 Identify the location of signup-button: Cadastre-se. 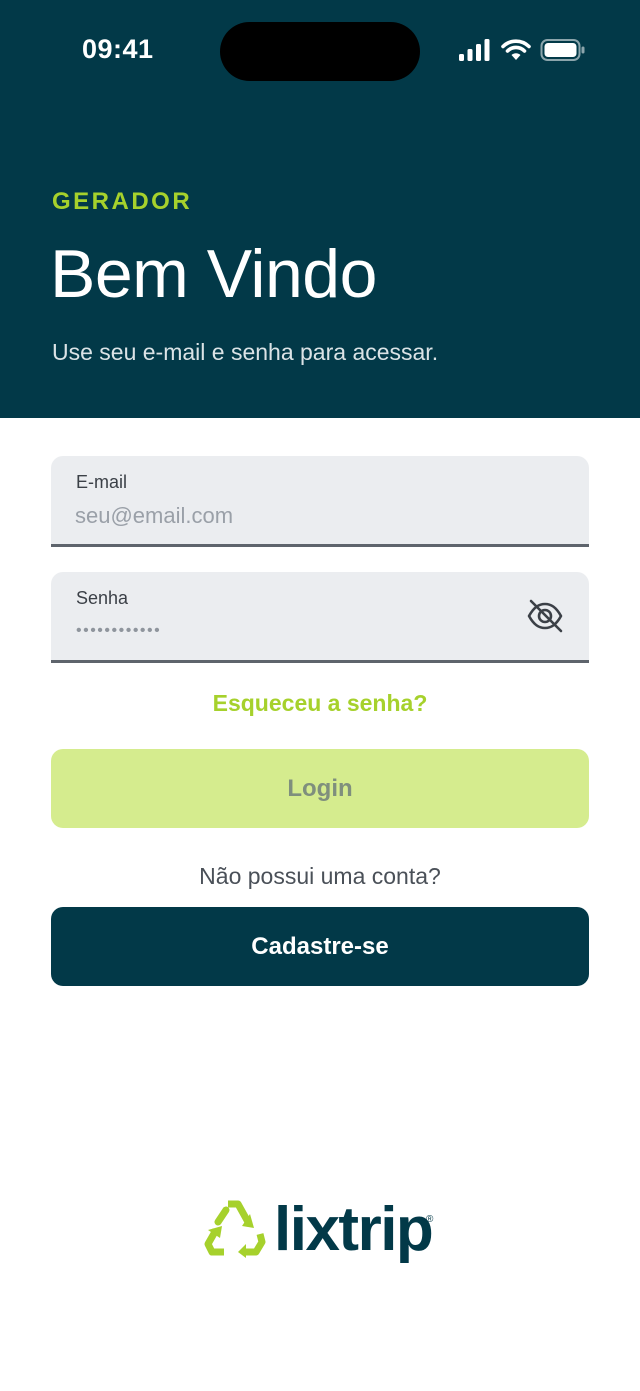
(320, 946).